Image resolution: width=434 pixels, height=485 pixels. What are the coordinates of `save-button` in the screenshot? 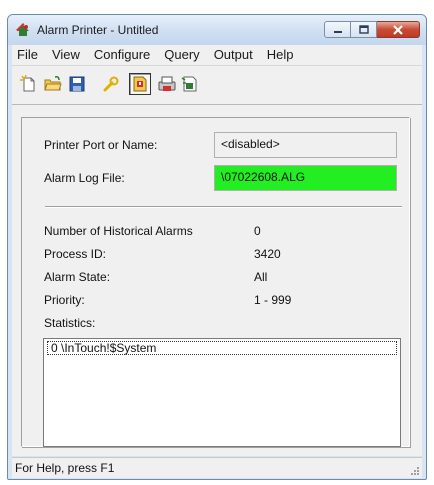 It's located at (77, 84).